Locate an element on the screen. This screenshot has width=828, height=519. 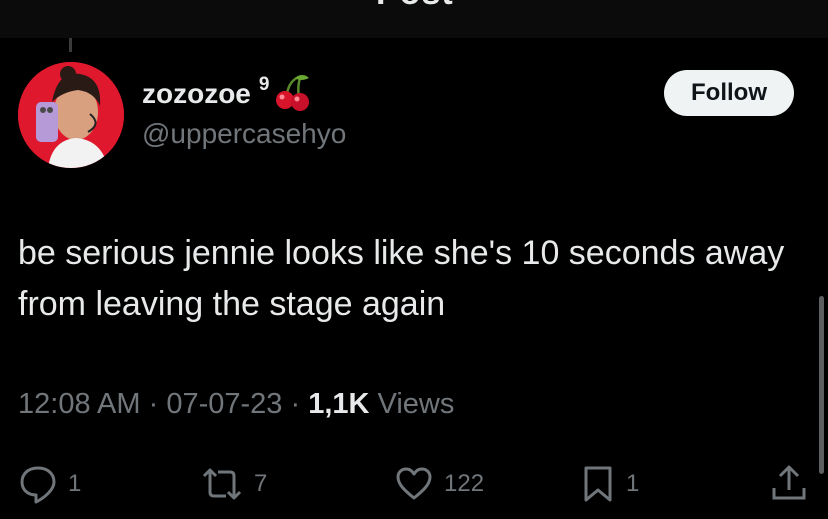
heart-icon is located at coordinates (414, 483).